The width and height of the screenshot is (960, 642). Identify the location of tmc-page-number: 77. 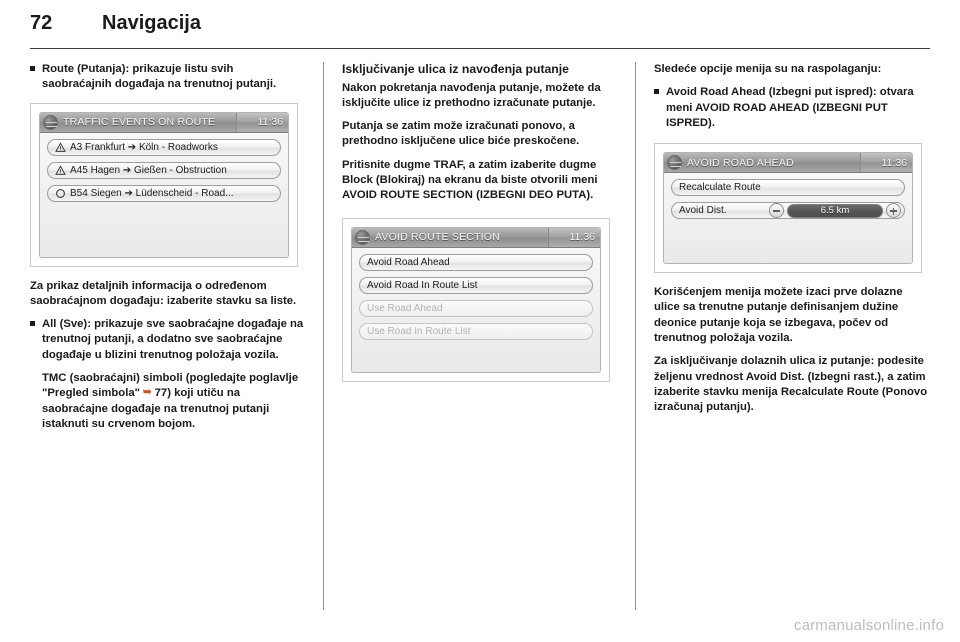
(161, 393).